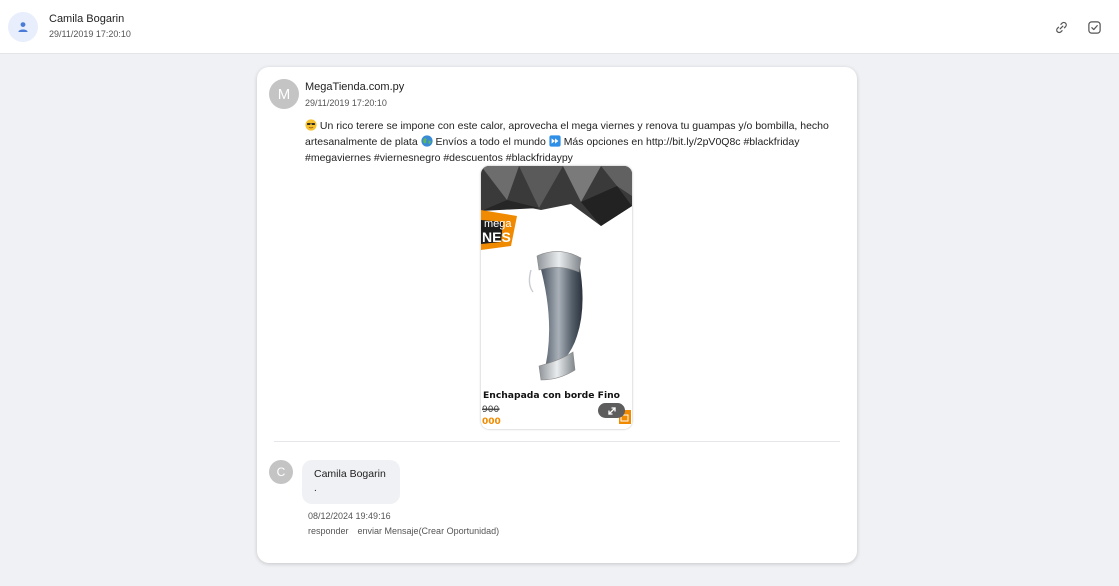 This screenshot has height=586, width=1119. Describe the element at coordinates (281, 472) in the screenshot. I see `comment-author-avatar: C` at that location.